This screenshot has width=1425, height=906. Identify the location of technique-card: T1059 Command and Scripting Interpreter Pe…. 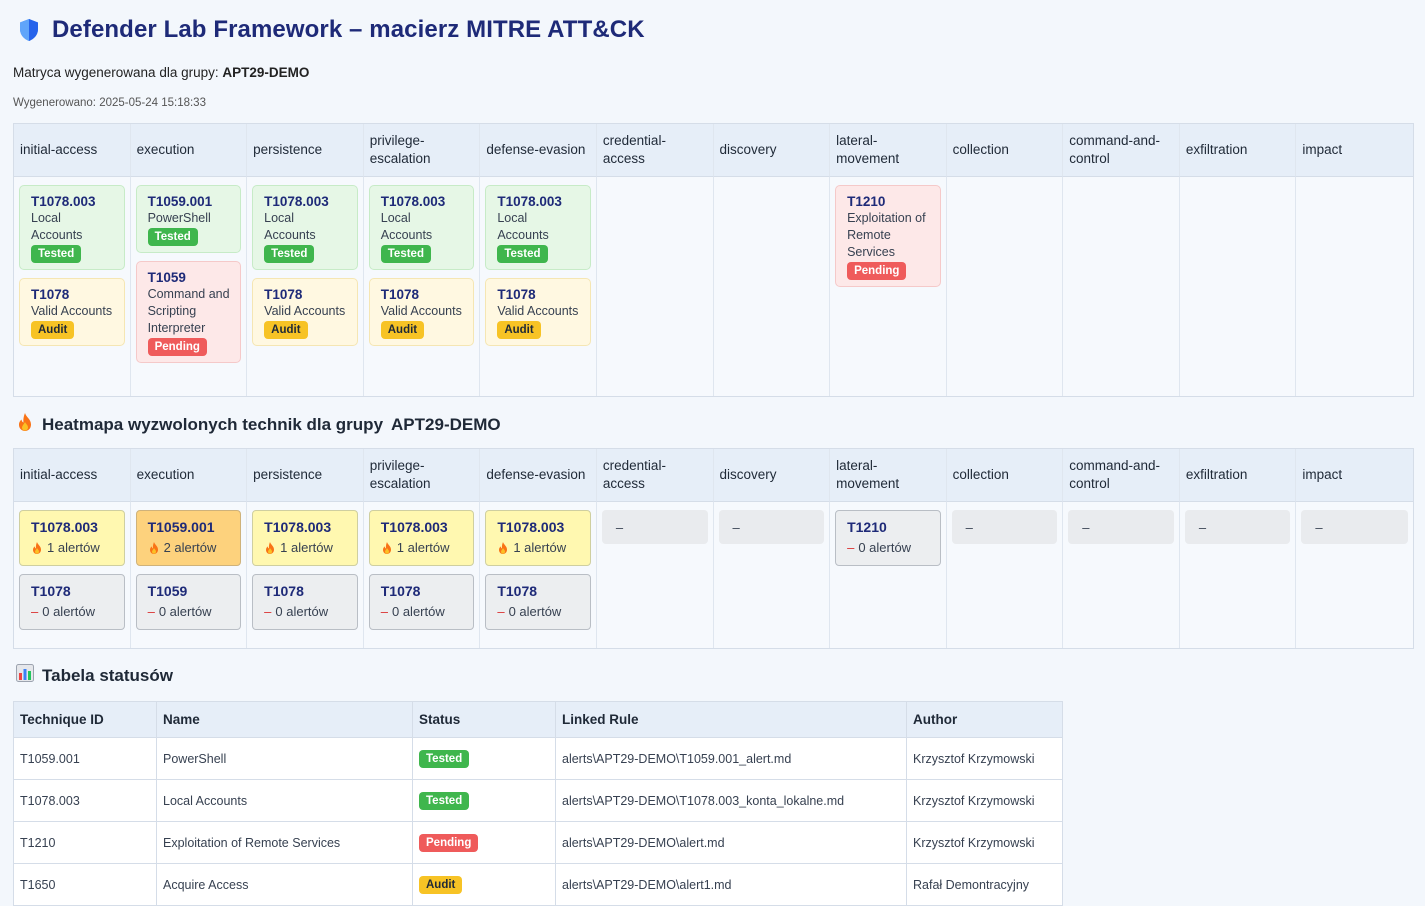
(188, 312).